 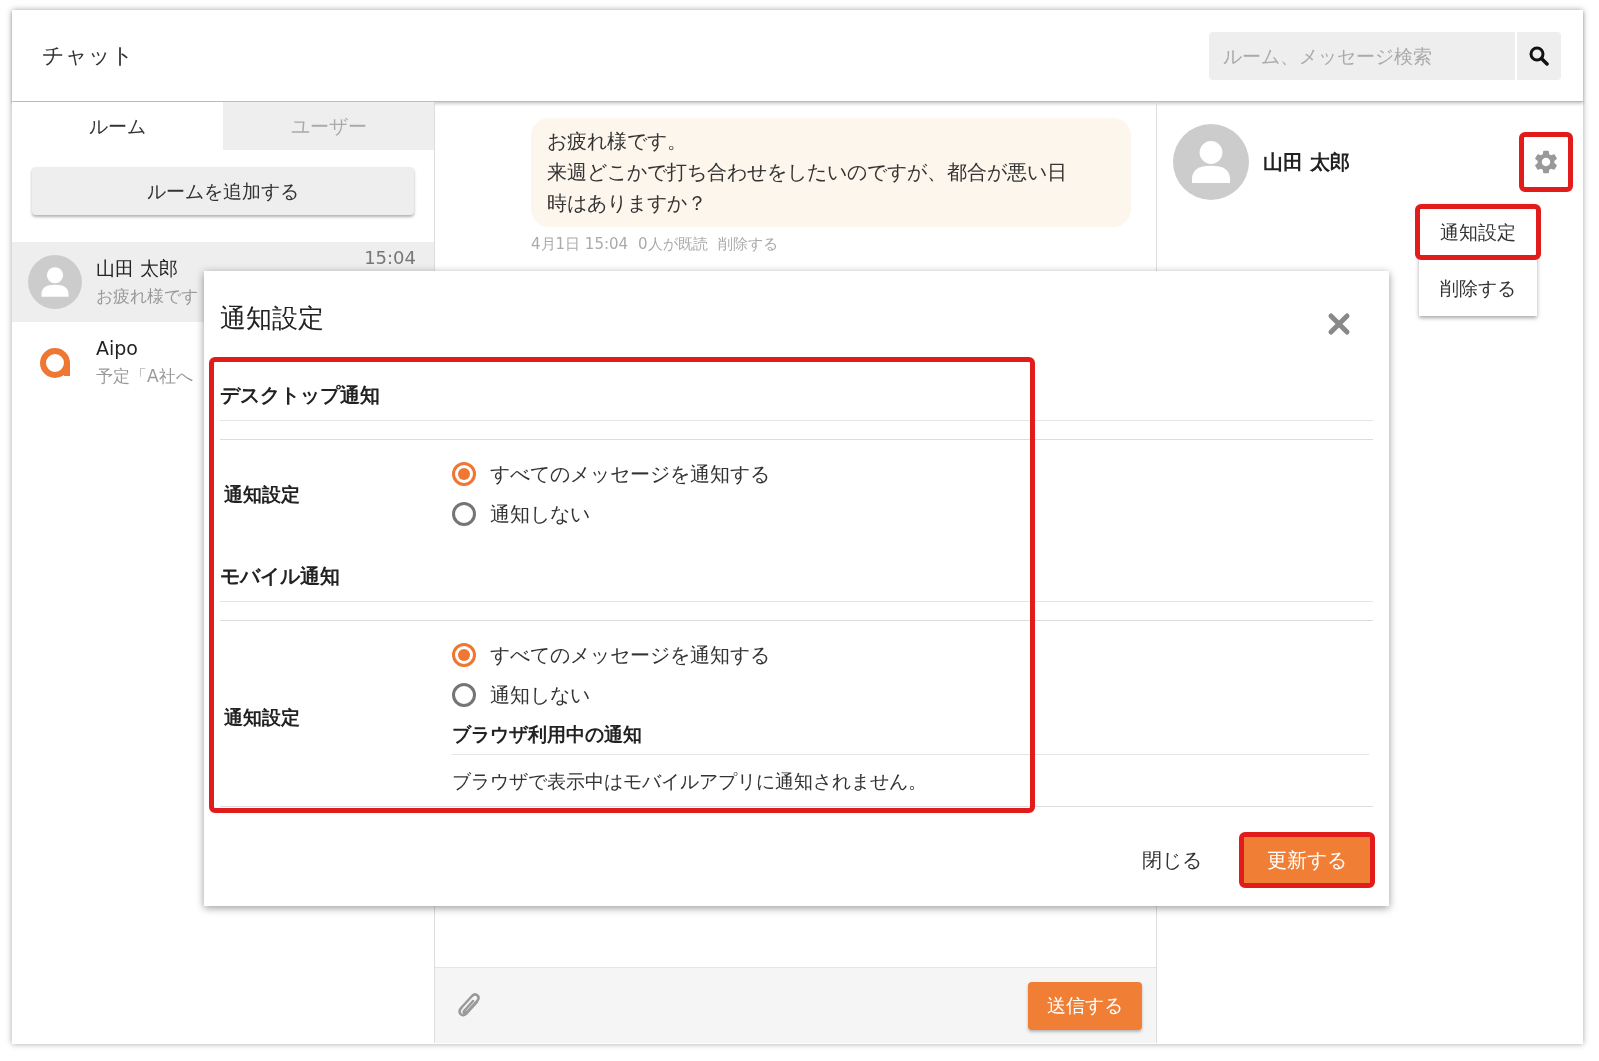 I want to click on room-name: 山田 太郎, so click(x=137, y=268).